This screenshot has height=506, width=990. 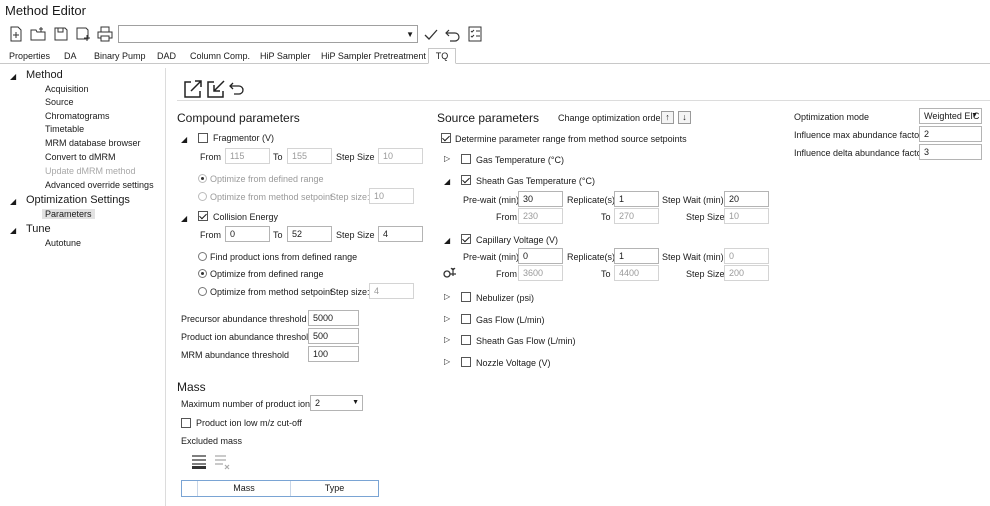 What do you see at coordinates (38, 229) in the screenshot?
I see `tree-node-tune: Tune` at bounding box center [38, 229].